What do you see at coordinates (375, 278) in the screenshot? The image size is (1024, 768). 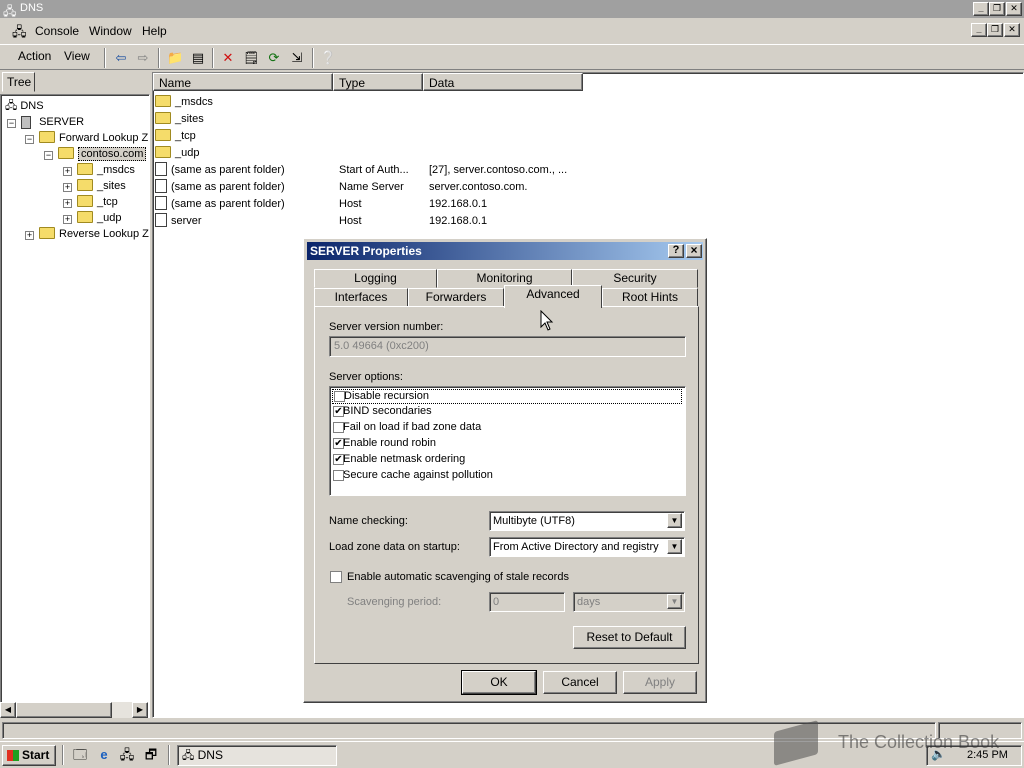 I see `tab-logging: Logging` at bounding box center [375, 278].